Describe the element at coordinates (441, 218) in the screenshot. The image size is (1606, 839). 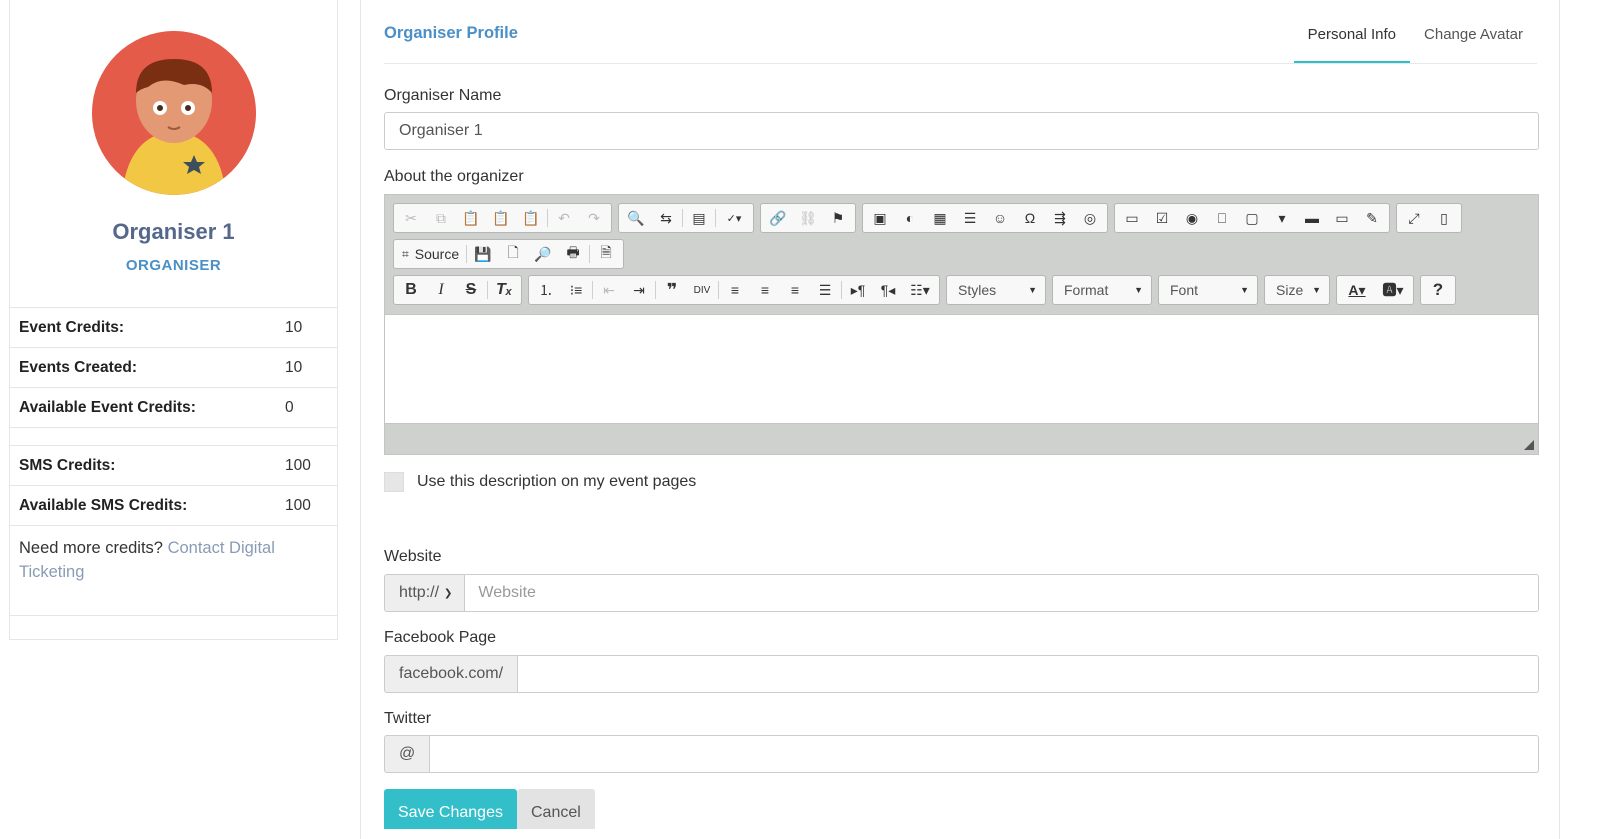
I see `copy-icon: ⧉` at that location.